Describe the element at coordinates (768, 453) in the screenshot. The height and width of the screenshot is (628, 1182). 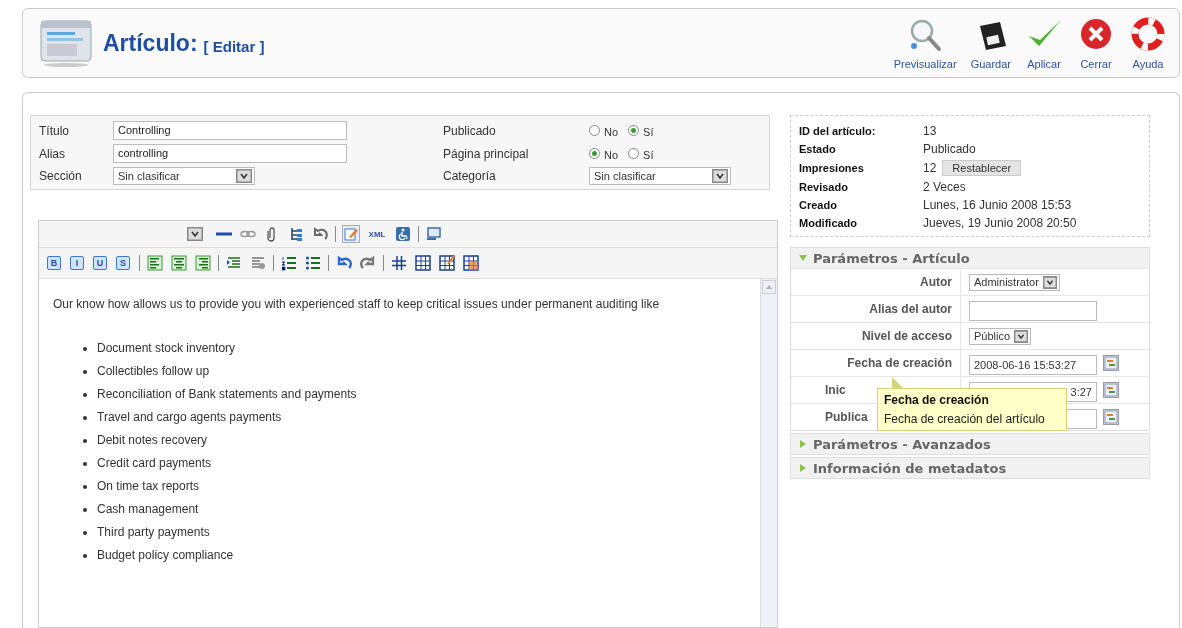
I see `scrollbar` at that location.